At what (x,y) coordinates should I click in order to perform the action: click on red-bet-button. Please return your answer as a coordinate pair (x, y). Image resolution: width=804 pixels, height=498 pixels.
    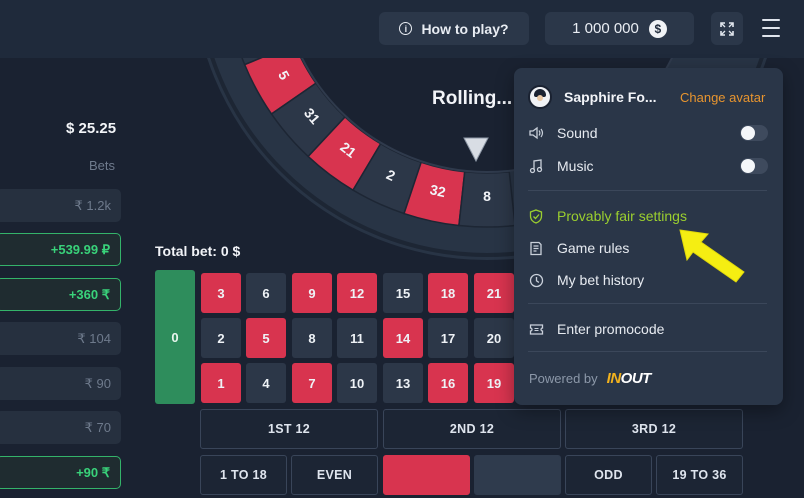
    Looking at the image, I should click on (426, 475).